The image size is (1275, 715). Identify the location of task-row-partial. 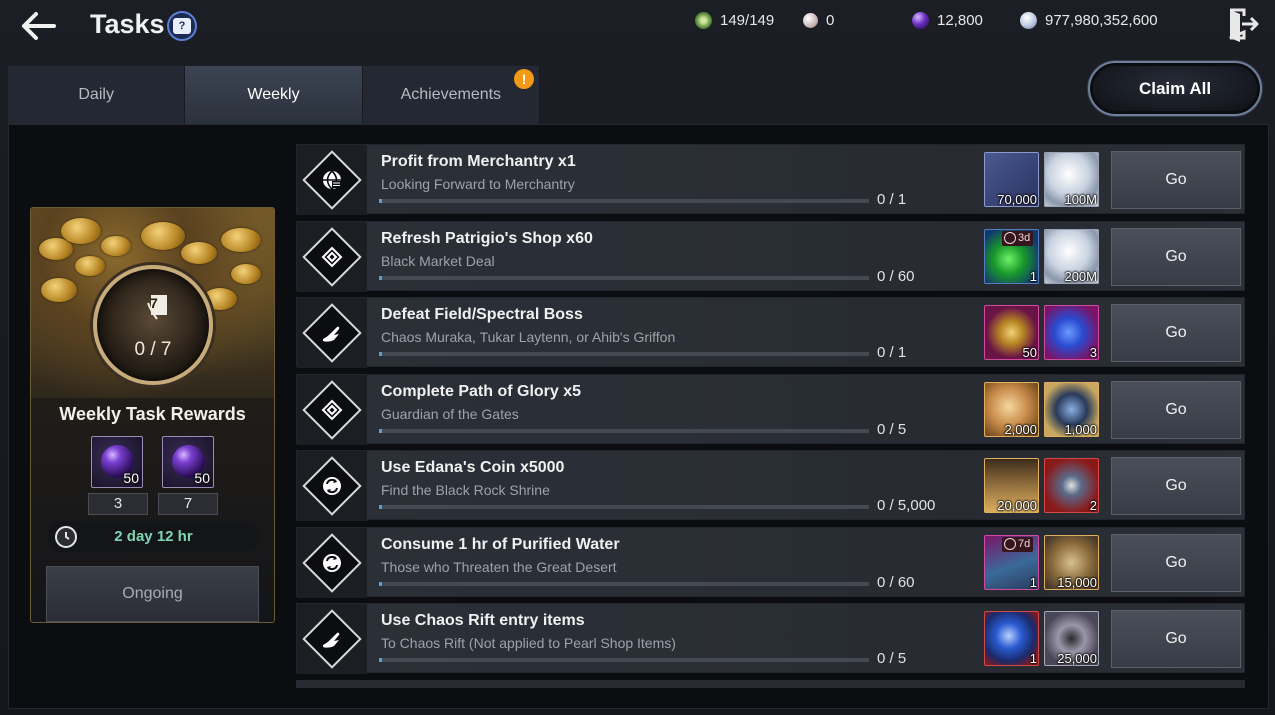
(770, 684).